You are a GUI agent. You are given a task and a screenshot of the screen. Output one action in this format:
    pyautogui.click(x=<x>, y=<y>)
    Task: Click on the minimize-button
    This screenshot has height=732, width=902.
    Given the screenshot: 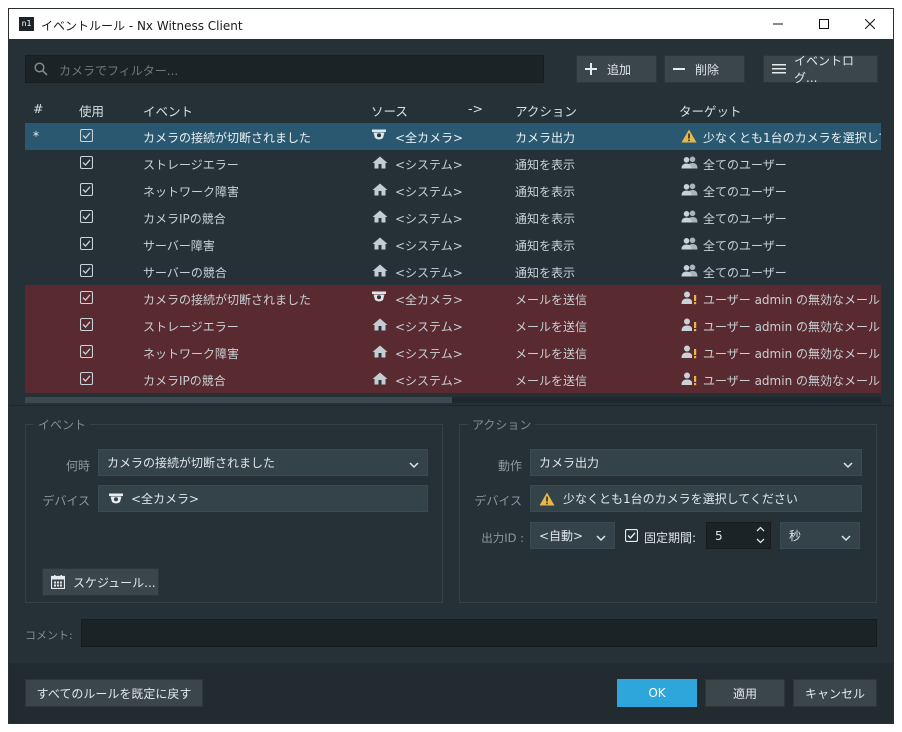 What is the action you would take?
    pyautogui.click(x=778, y=24)
    